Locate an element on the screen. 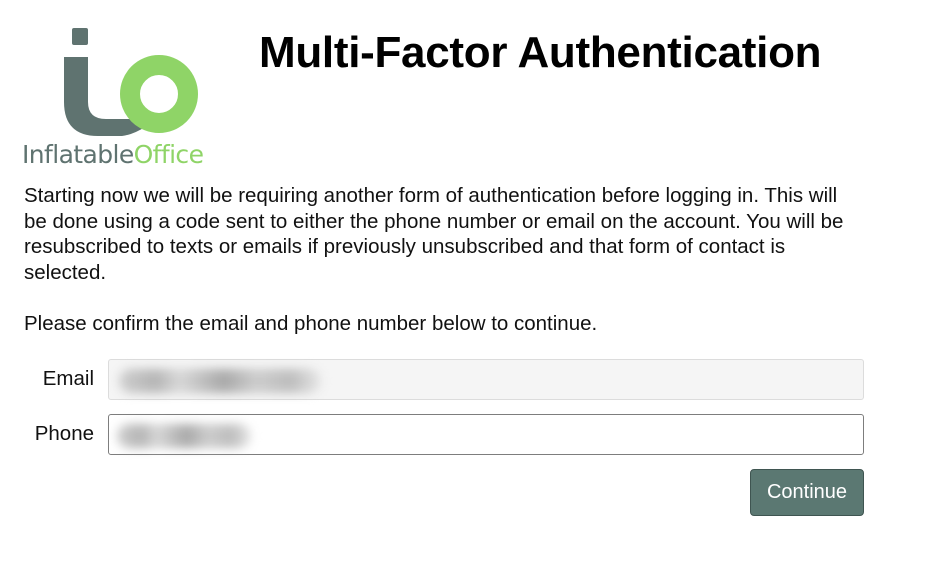  email-field is located at coordinates (486, 379).